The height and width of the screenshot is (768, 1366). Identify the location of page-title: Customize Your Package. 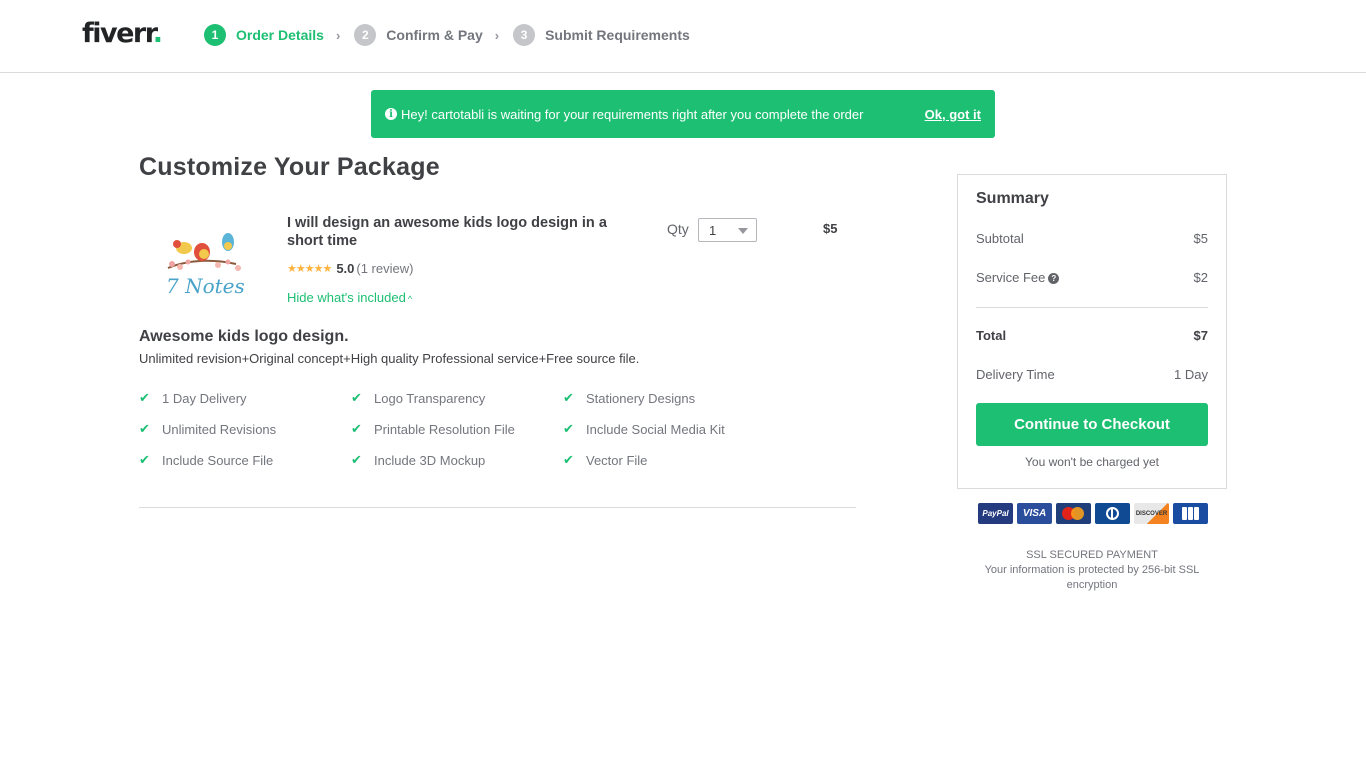
(289, 167).